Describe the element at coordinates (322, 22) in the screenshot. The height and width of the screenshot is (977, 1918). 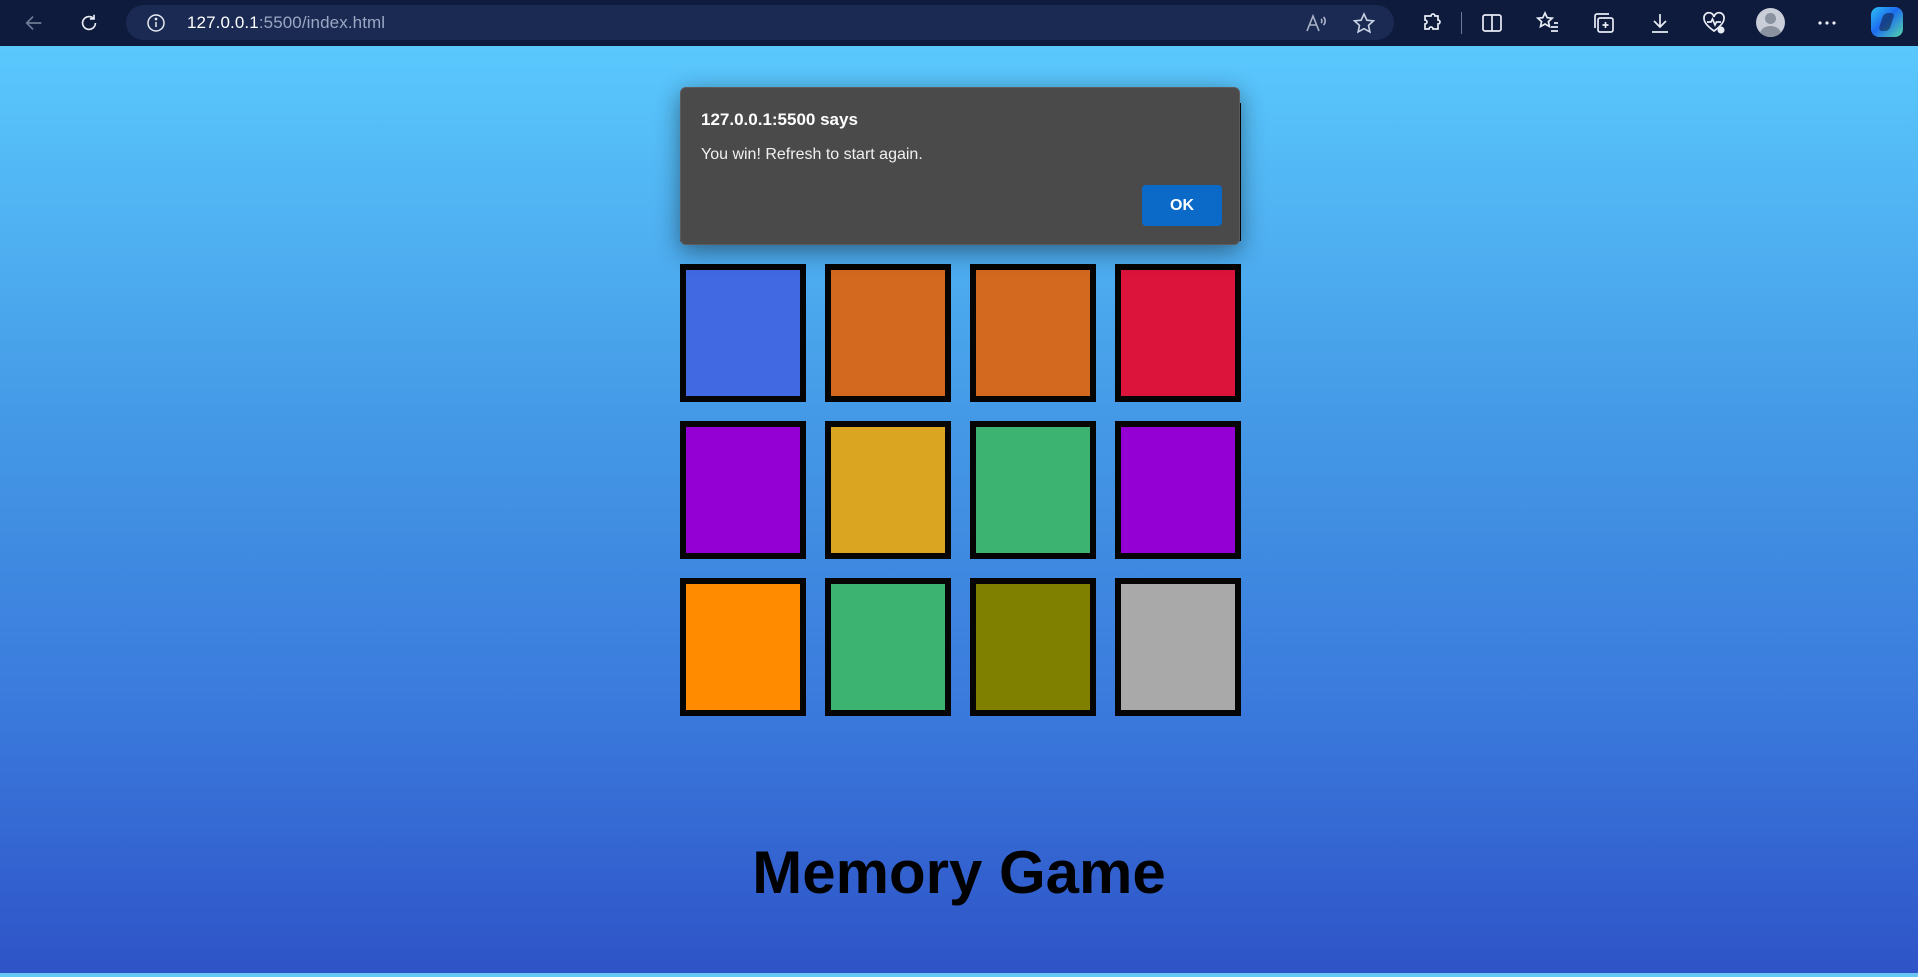
I see `url-path: :5500/index.html` at that location.